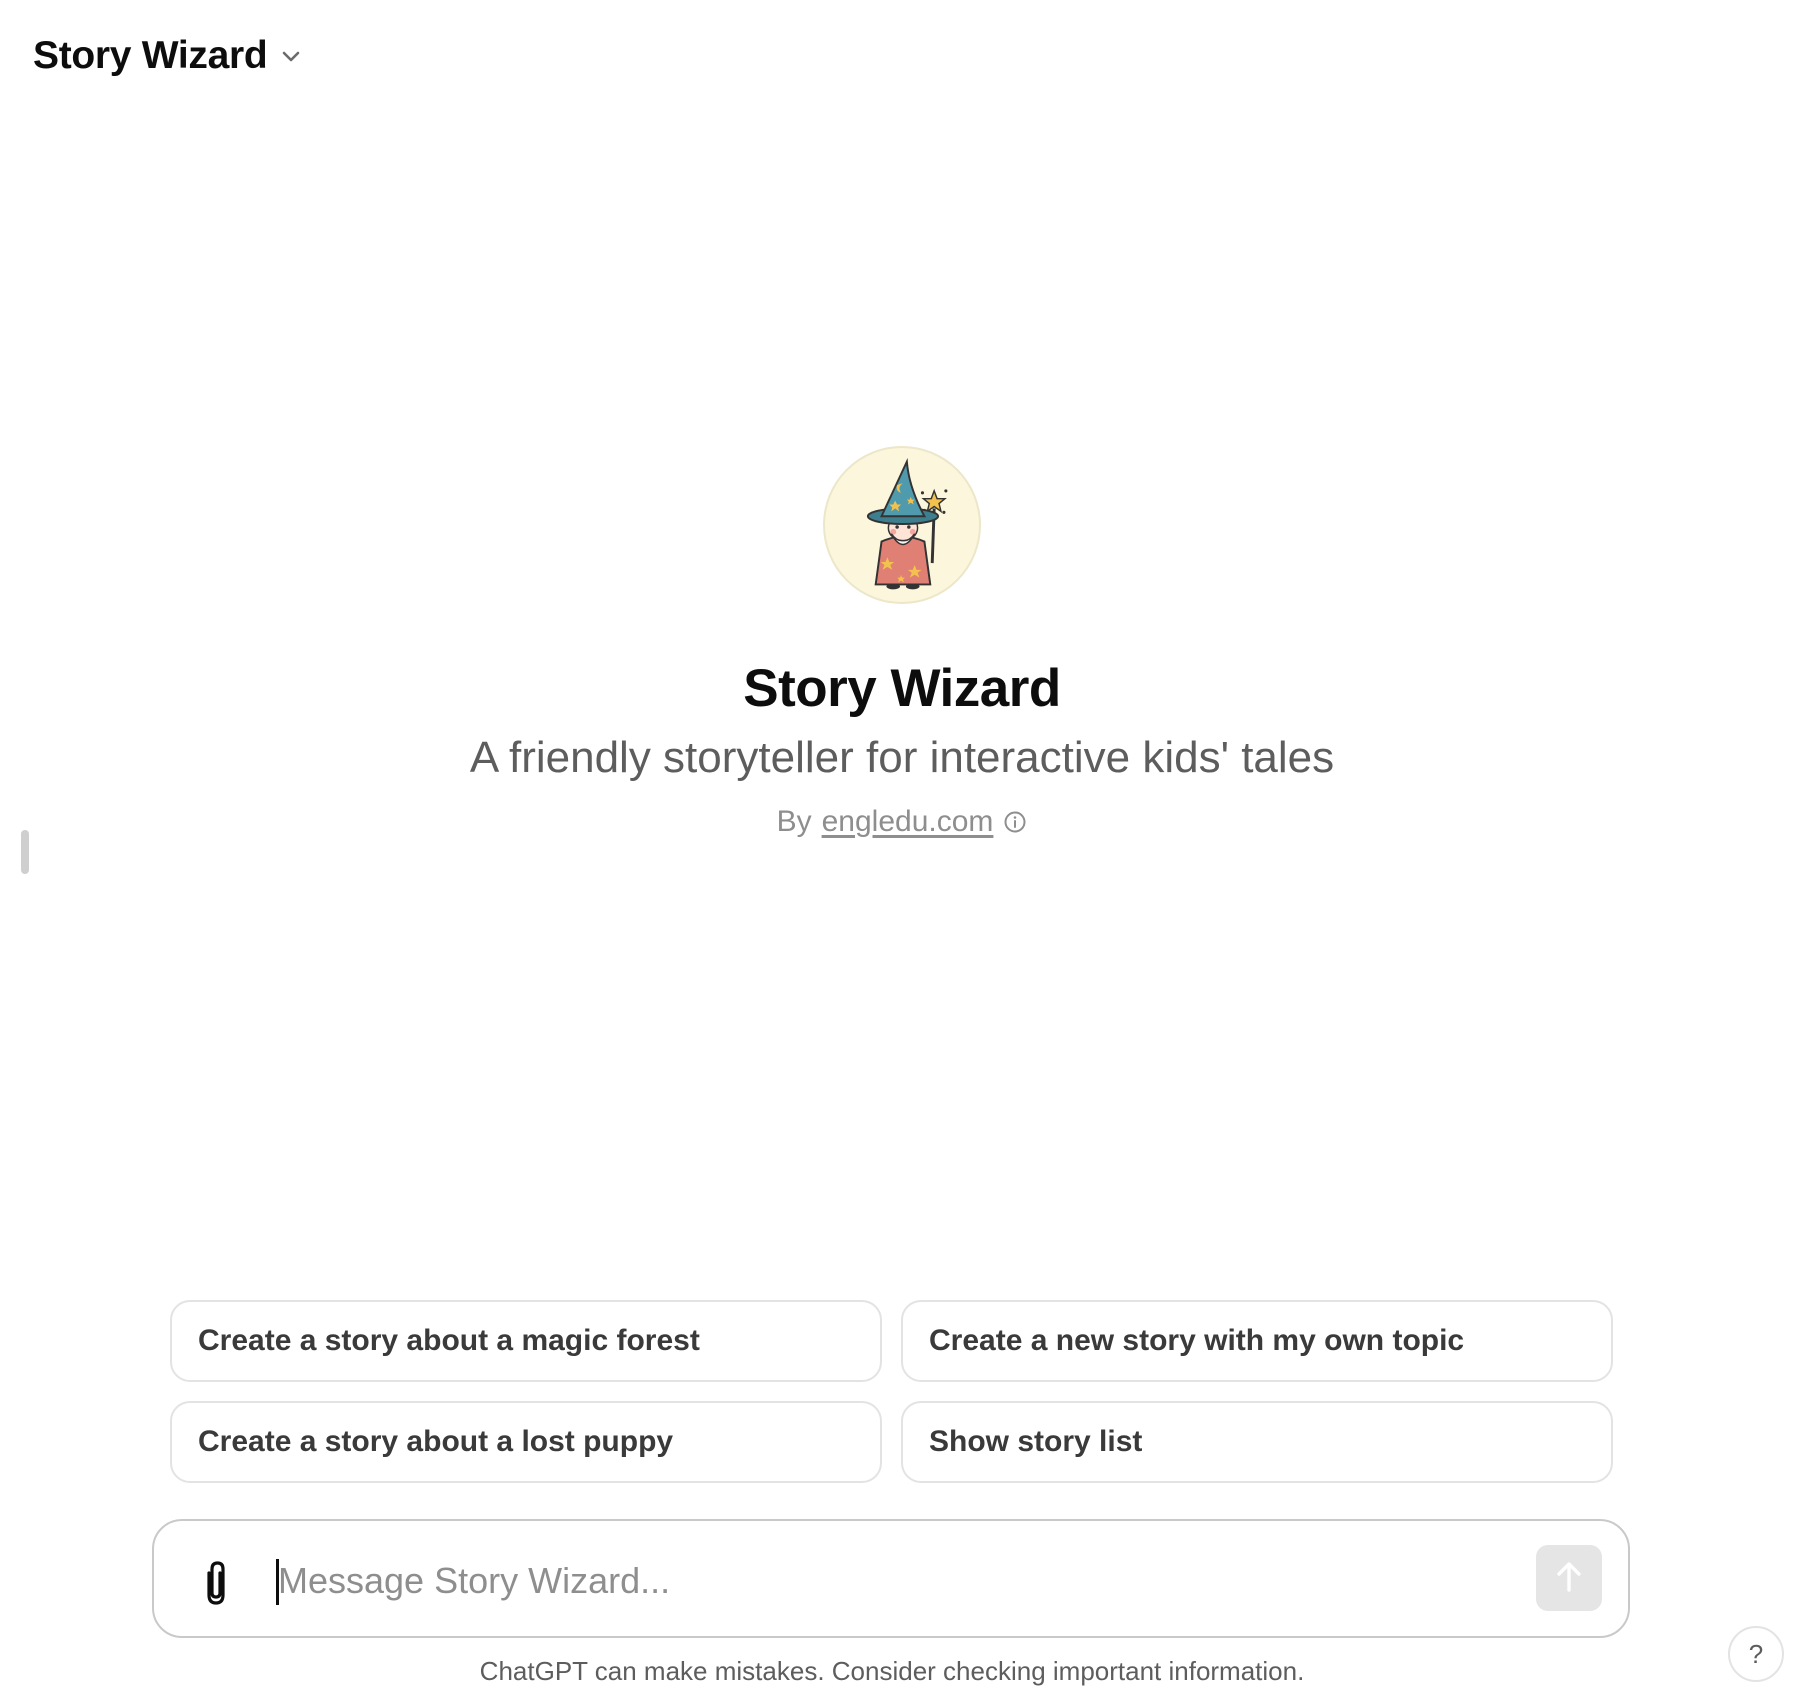 This screenshot has width=1804, height=1696. Describe the element at coordinates (902, 525) in the screenshot. I see `wizard-avatar` at that location.